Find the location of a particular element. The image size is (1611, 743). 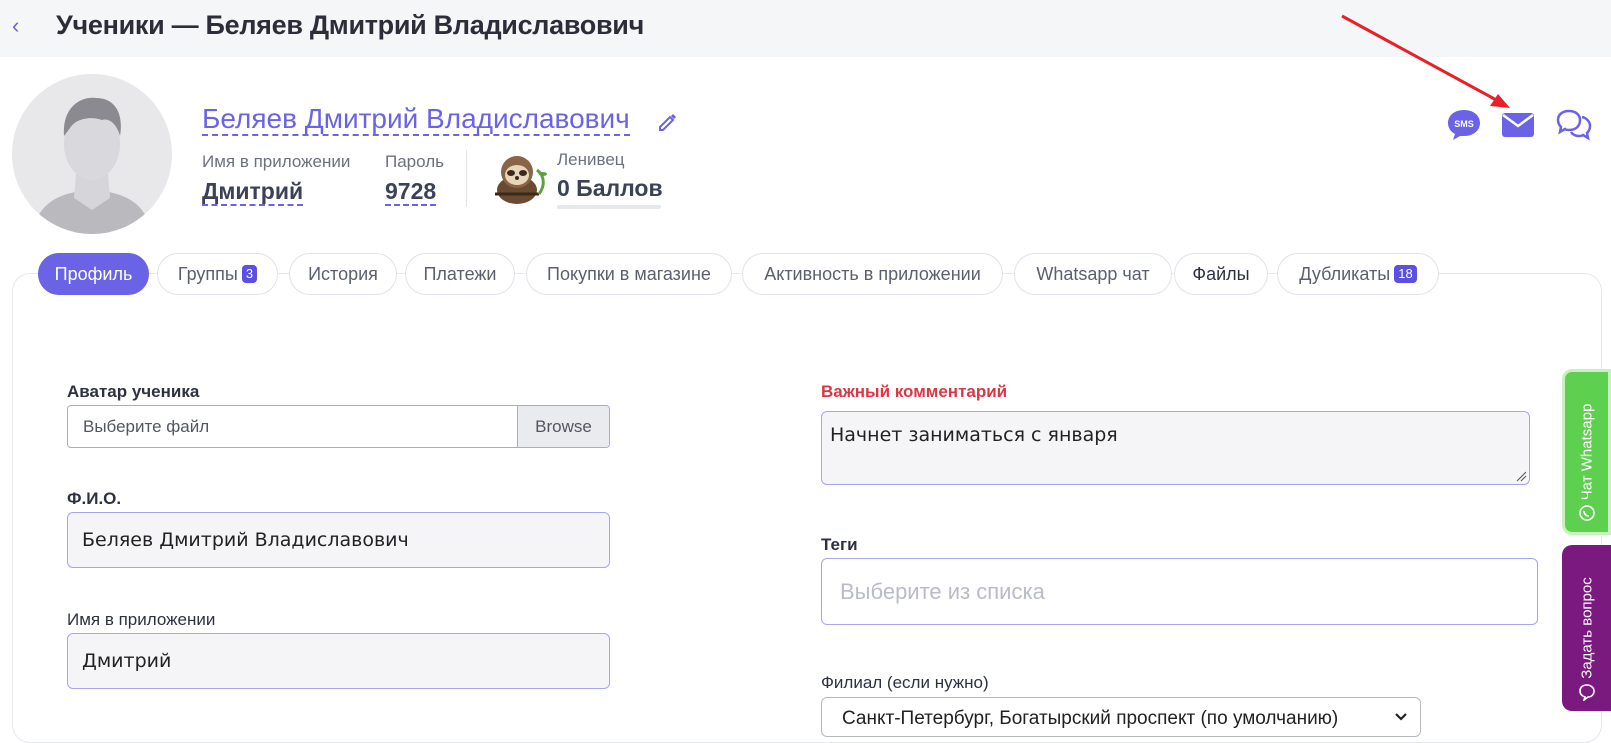

app-name-field-label: Имя в приложении is located at coordinates (141, 619).